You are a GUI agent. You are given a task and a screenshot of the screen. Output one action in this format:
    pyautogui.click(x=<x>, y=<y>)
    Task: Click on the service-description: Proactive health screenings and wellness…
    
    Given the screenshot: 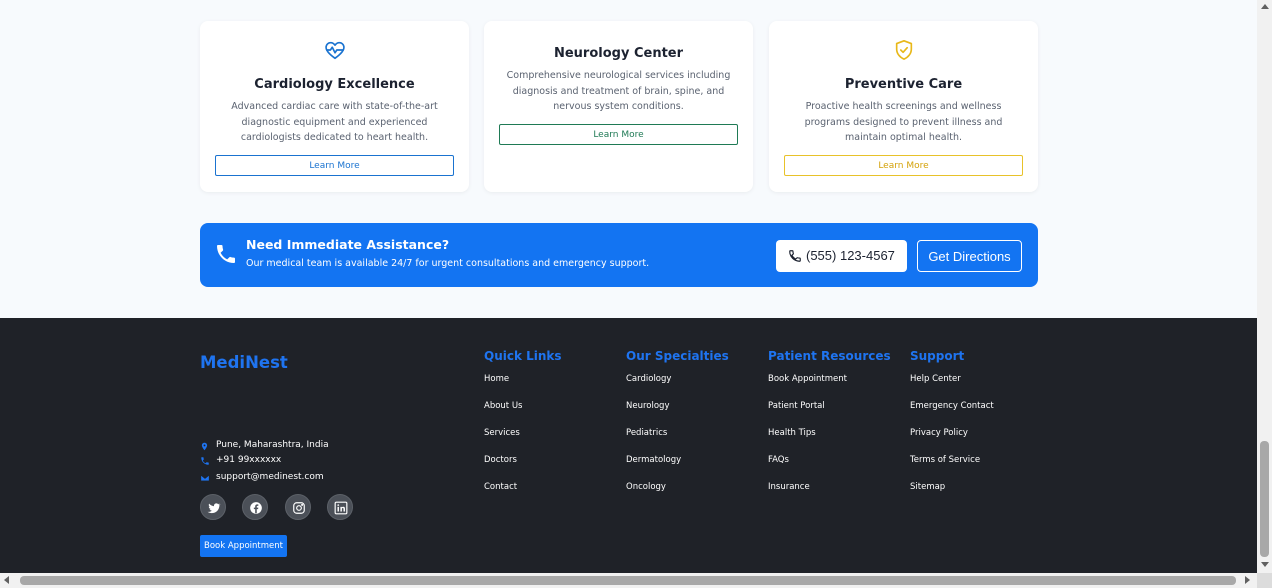 What is the action you would take?
    pyautogui.click(x=903, y=122)
    